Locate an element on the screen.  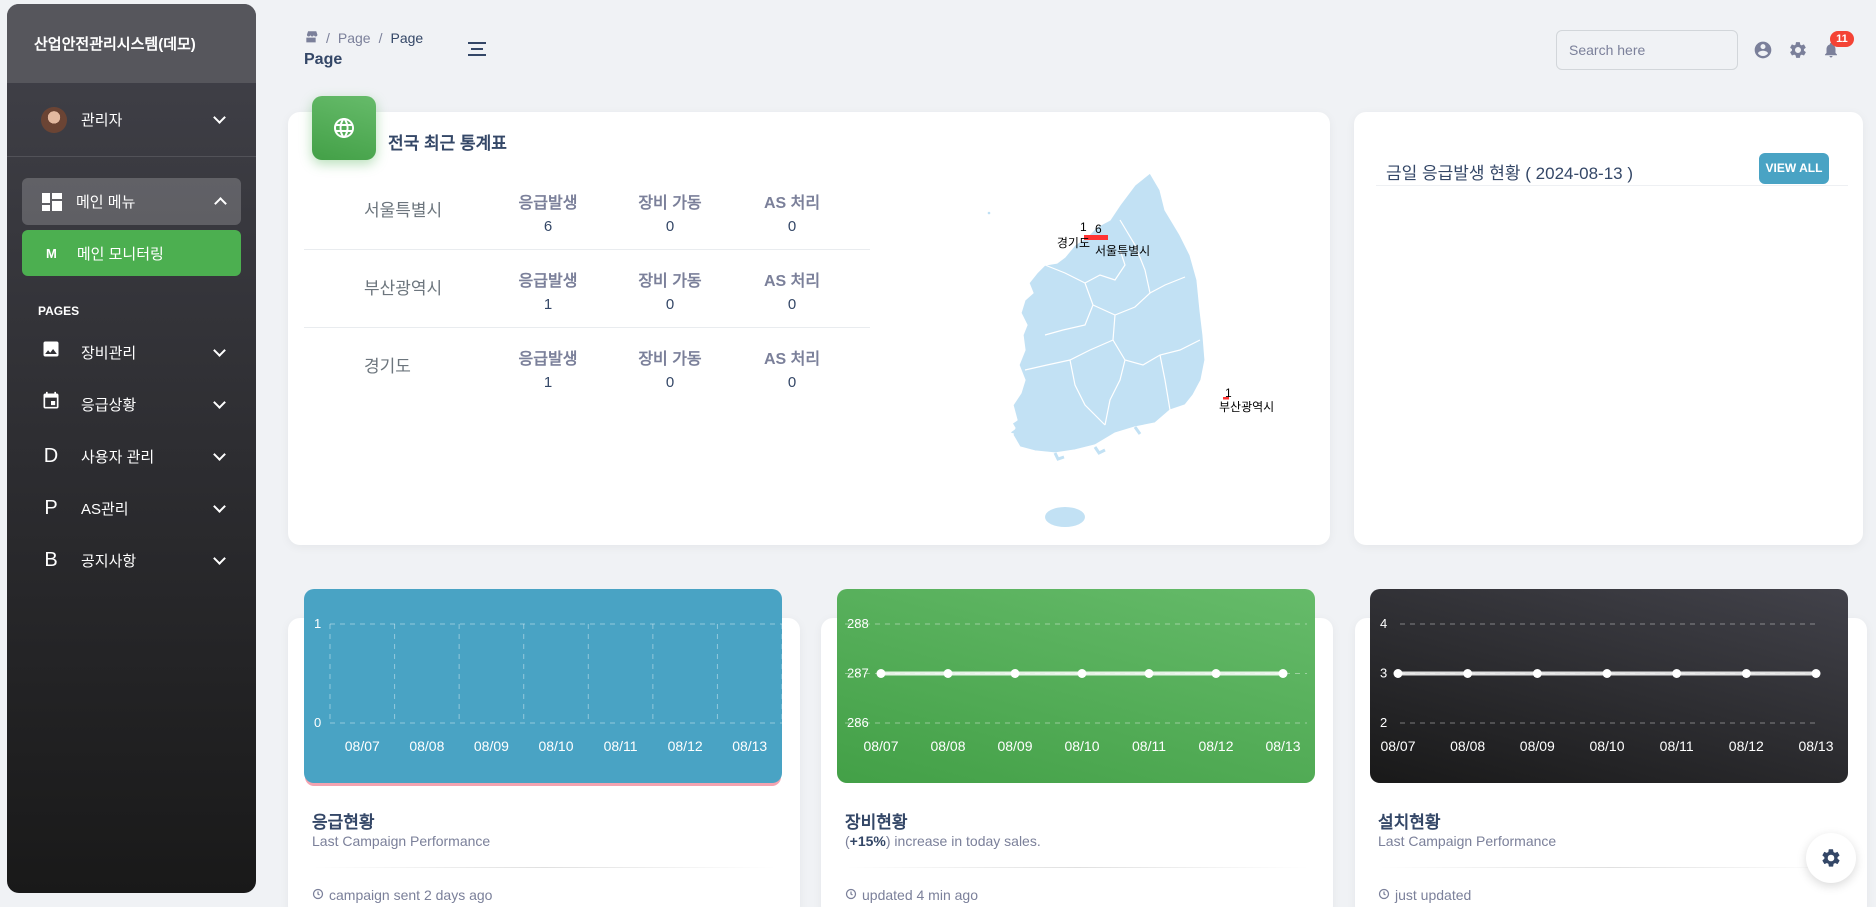
chart-svg: 0 1 08/07 08/08 08/09 08/10 08/11 08/12 08/13 is located at coordinates (548, 685).